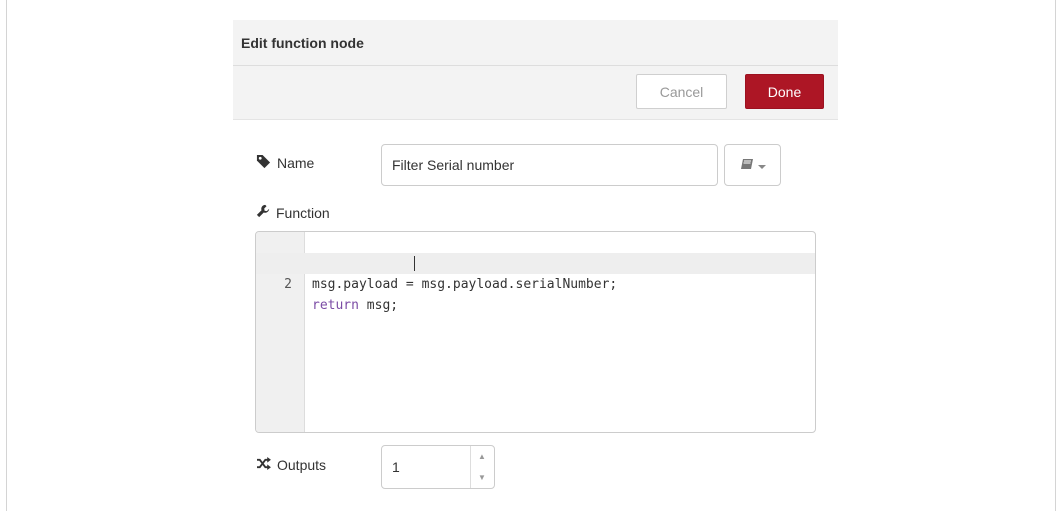 This screenshot has height=511, width=1061. What do you see at coordinates (1055, 255) in the screenshot?
I see `canvas-right-border` at bounding box center [1055, 255].